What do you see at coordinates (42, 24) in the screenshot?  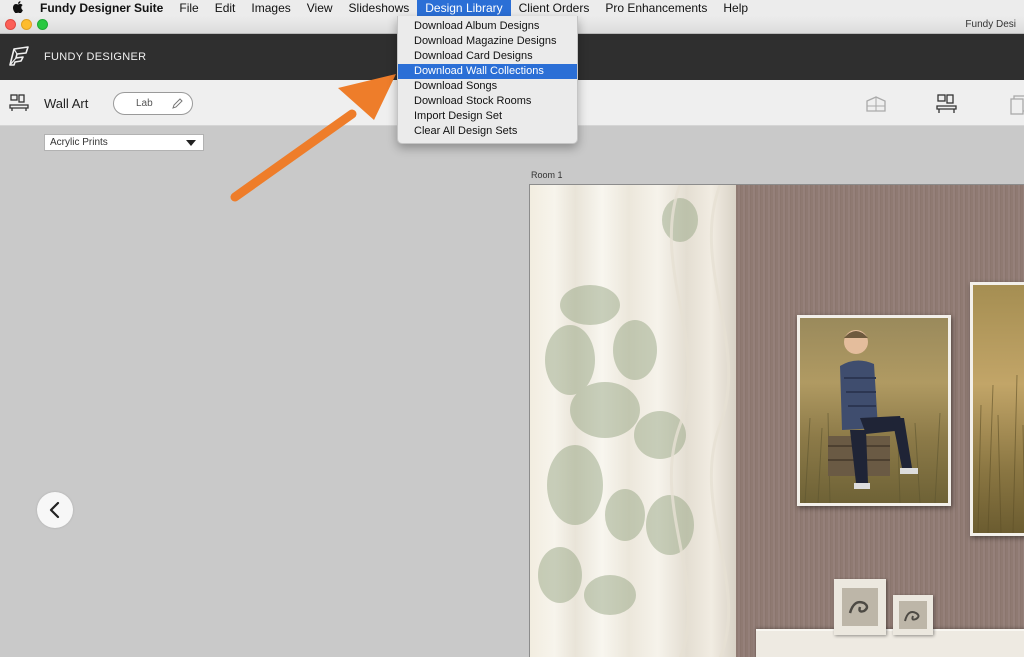 I see `zoom-window-button` at bounding box center [42, 24].